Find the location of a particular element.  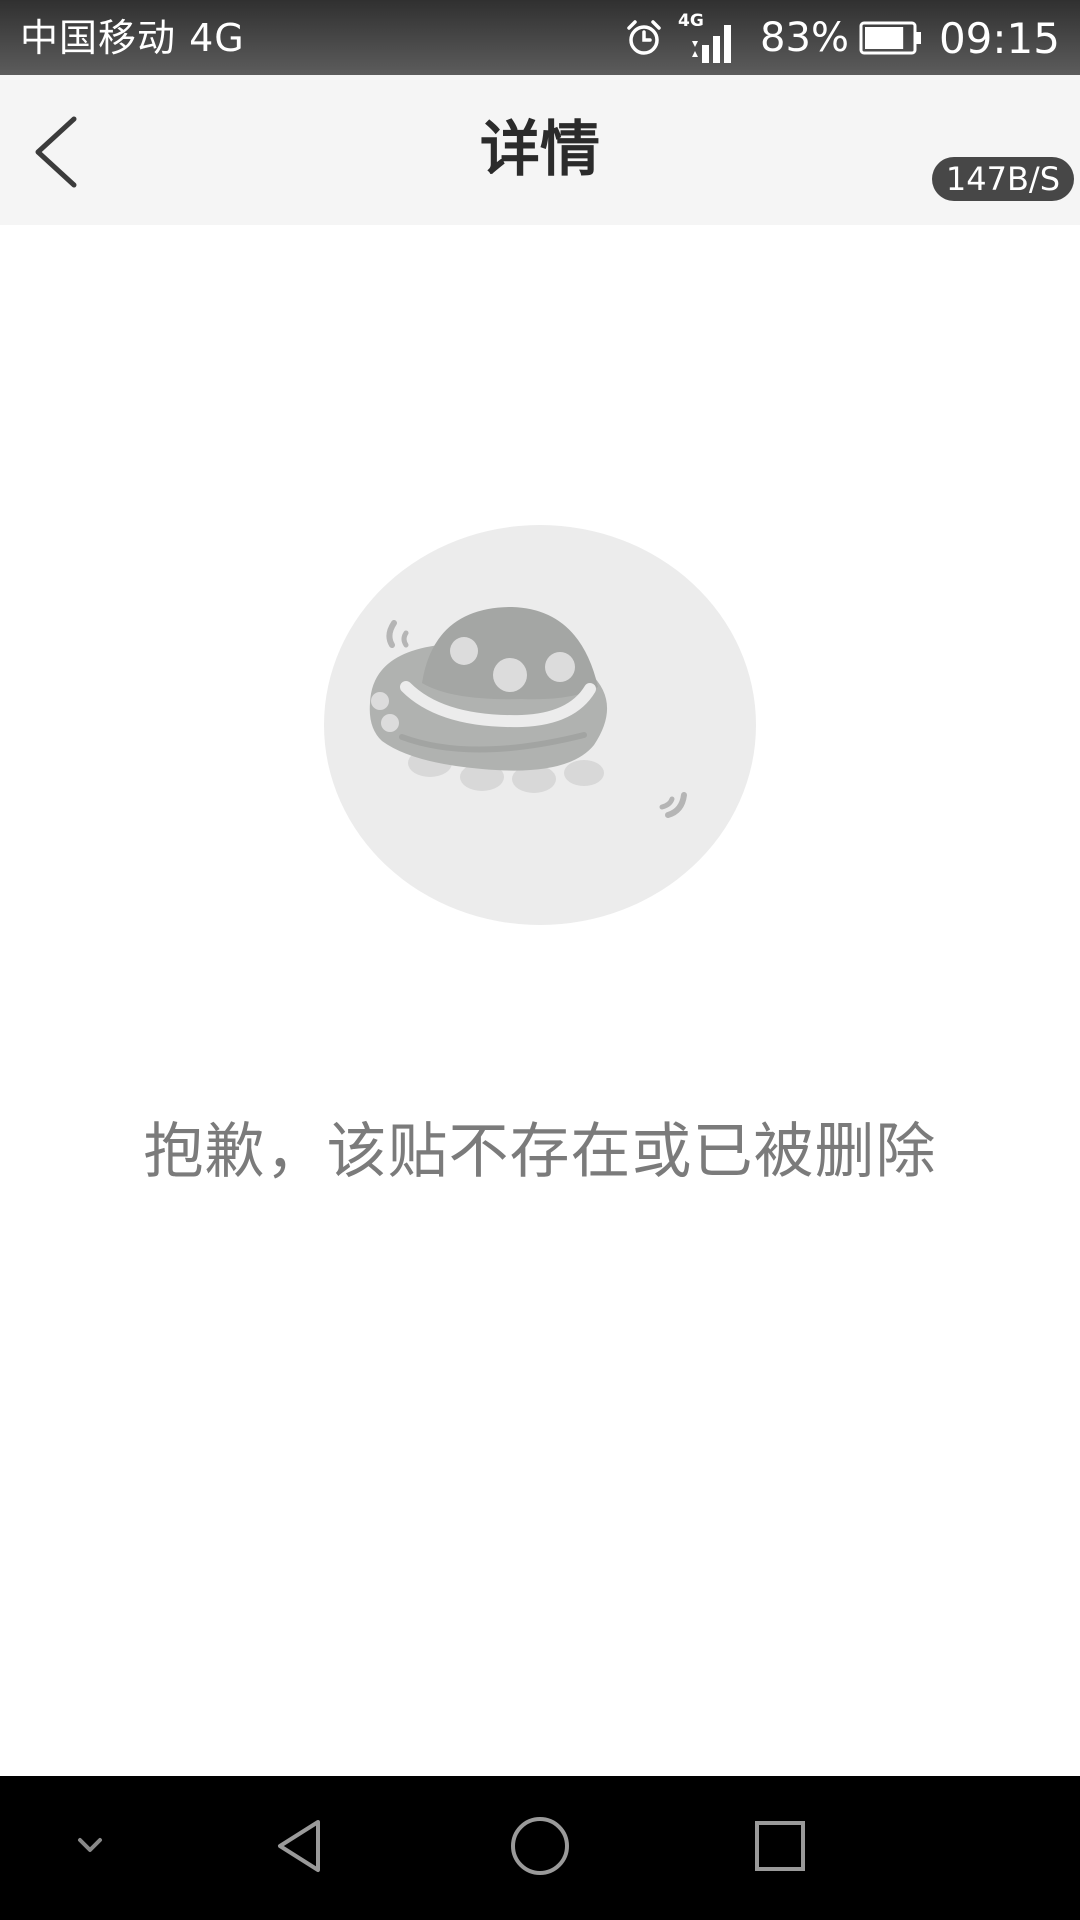

ufo-icon is located at coordinates (540, 725).